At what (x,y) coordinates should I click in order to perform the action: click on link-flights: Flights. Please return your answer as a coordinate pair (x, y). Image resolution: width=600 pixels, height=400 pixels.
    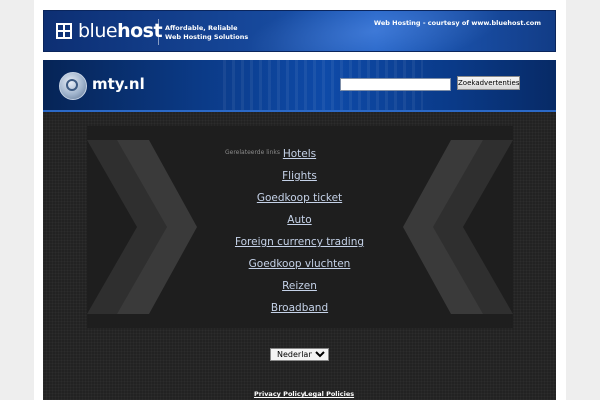
    Looking at the image, I should click on (299, 176).